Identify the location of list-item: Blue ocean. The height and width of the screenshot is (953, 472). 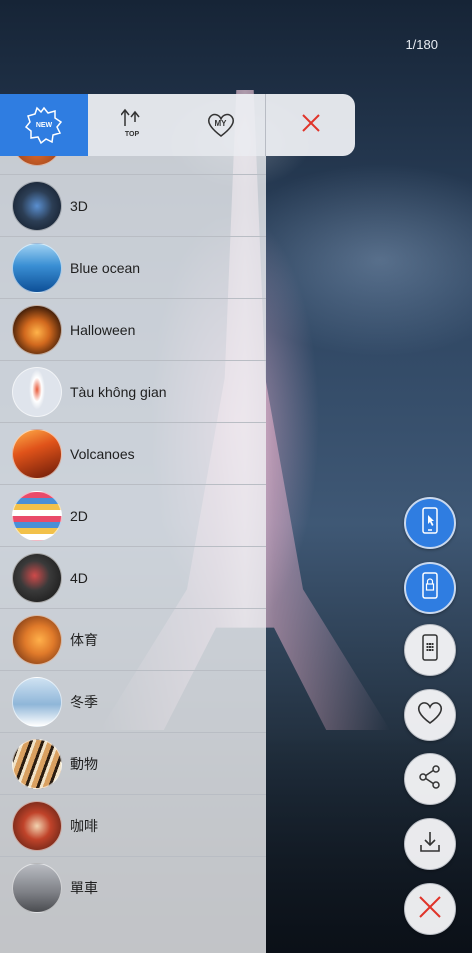
(133, 267).